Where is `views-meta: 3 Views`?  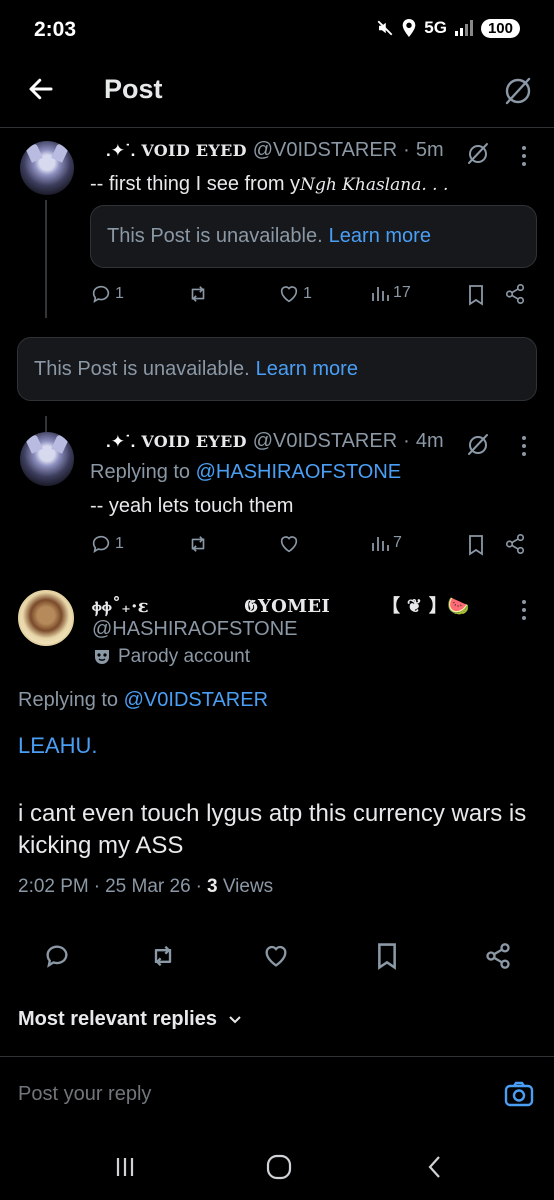
views-meta: 3 Views is located at coordinates (240, 887).